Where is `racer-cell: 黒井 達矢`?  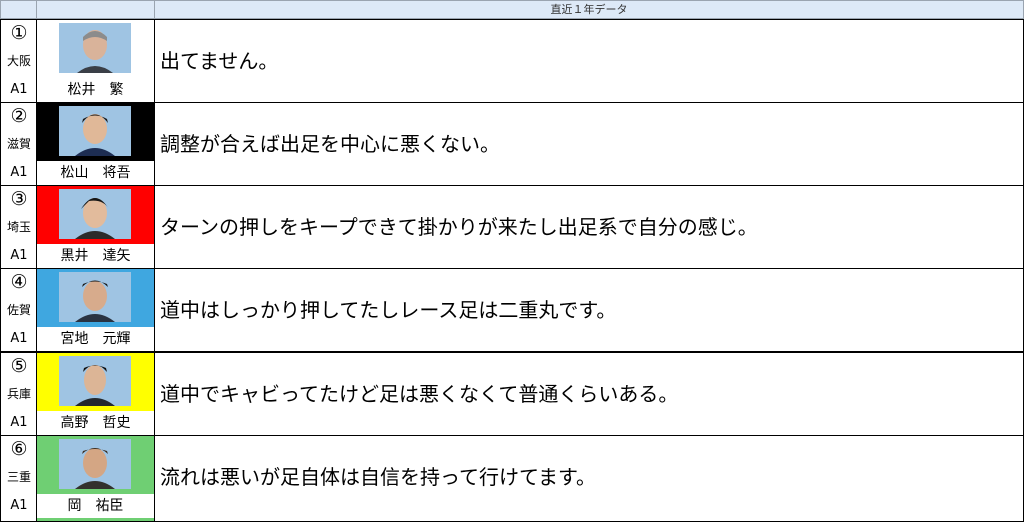 racer-cell: 黒井 達矢 is located at coordinates (95, 227).